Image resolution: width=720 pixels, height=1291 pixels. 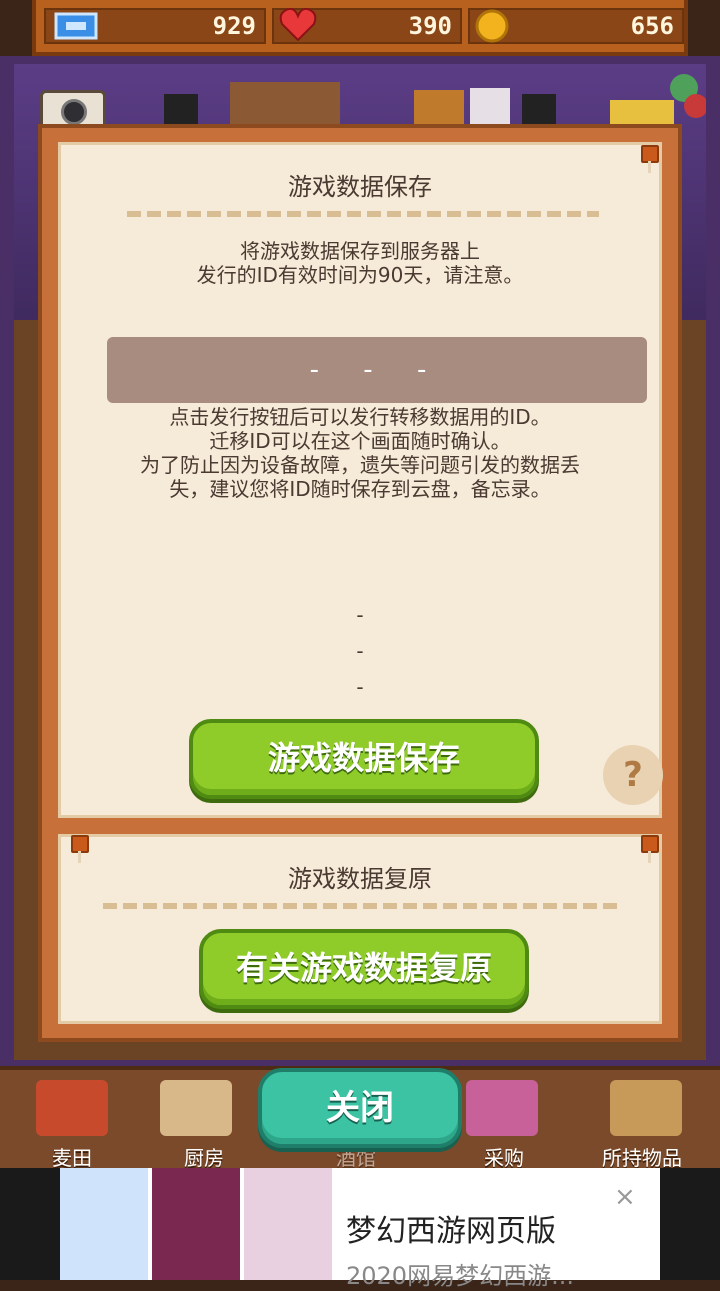 What do you see at coordinates (360, 187) in the screenshot?
I see `save-panel-title: 游戏数据保存` at bounding box center [360, 187].